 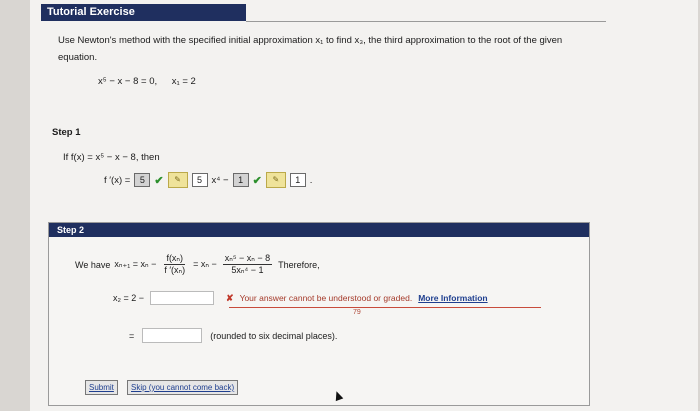 I want to click on power-term: x⁴ −, so click(x=220, y=180).